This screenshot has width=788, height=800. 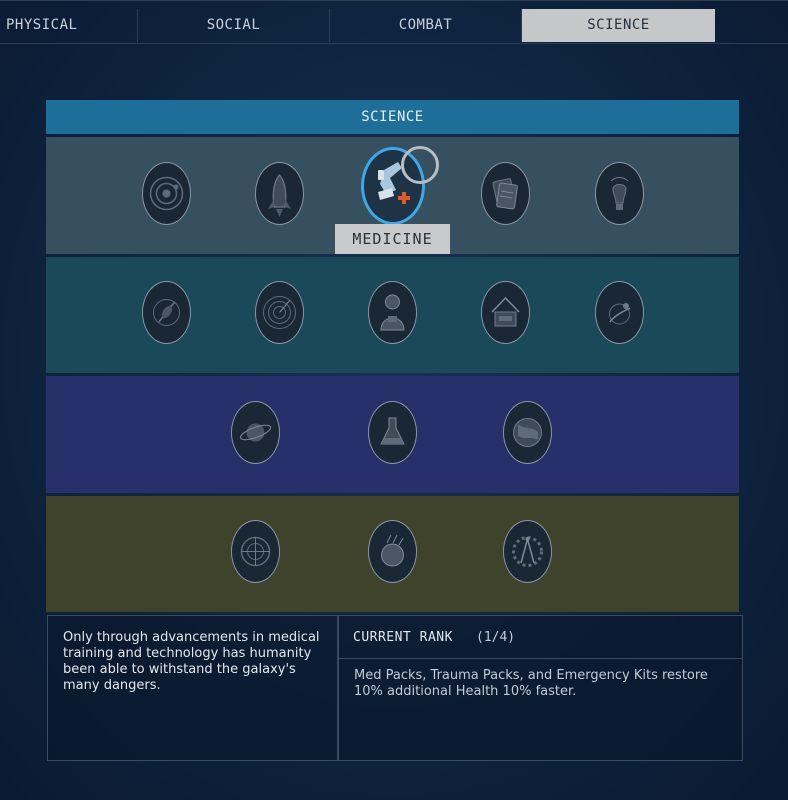 I want to click on current-rank-label: CURRENT RANK, so click(x=403, y=637).